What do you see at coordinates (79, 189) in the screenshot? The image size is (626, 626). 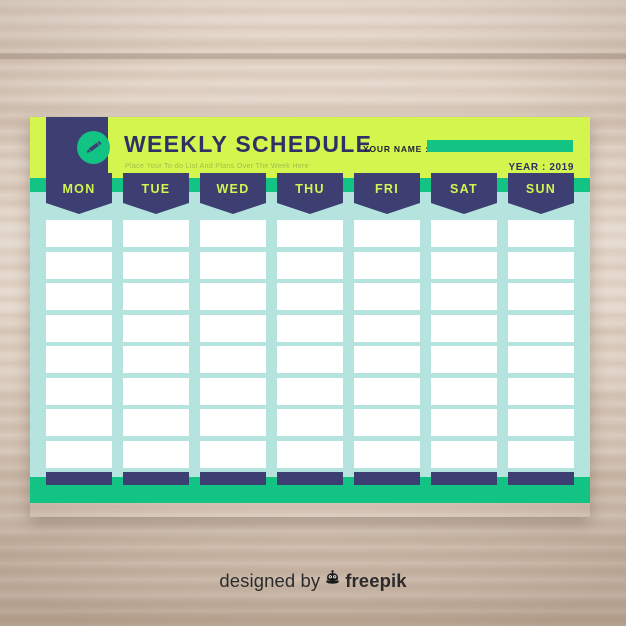 I see `day-tab-label: MON` at bounding box center [79, 189].